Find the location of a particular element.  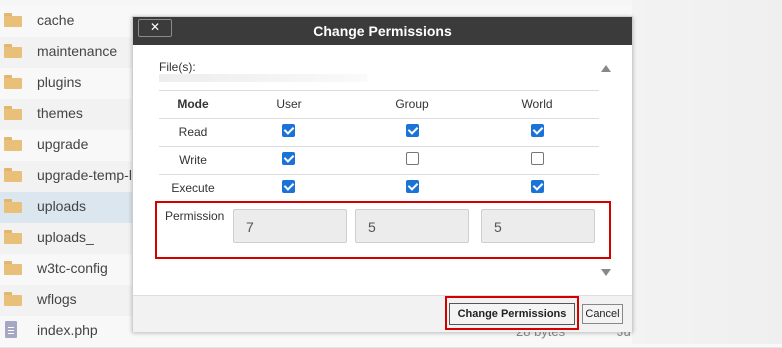

checkbox-execute-user is located at coordinates (288, 186).